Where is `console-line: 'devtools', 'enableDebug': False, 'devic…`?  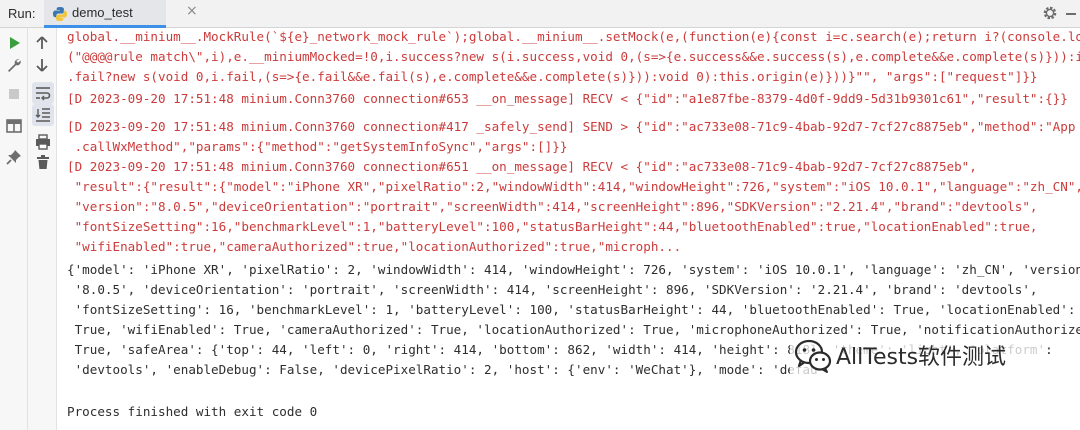
console-line: 'devtools', 'enableDebug': False, 'devic… is located at coordinates (442, 369).